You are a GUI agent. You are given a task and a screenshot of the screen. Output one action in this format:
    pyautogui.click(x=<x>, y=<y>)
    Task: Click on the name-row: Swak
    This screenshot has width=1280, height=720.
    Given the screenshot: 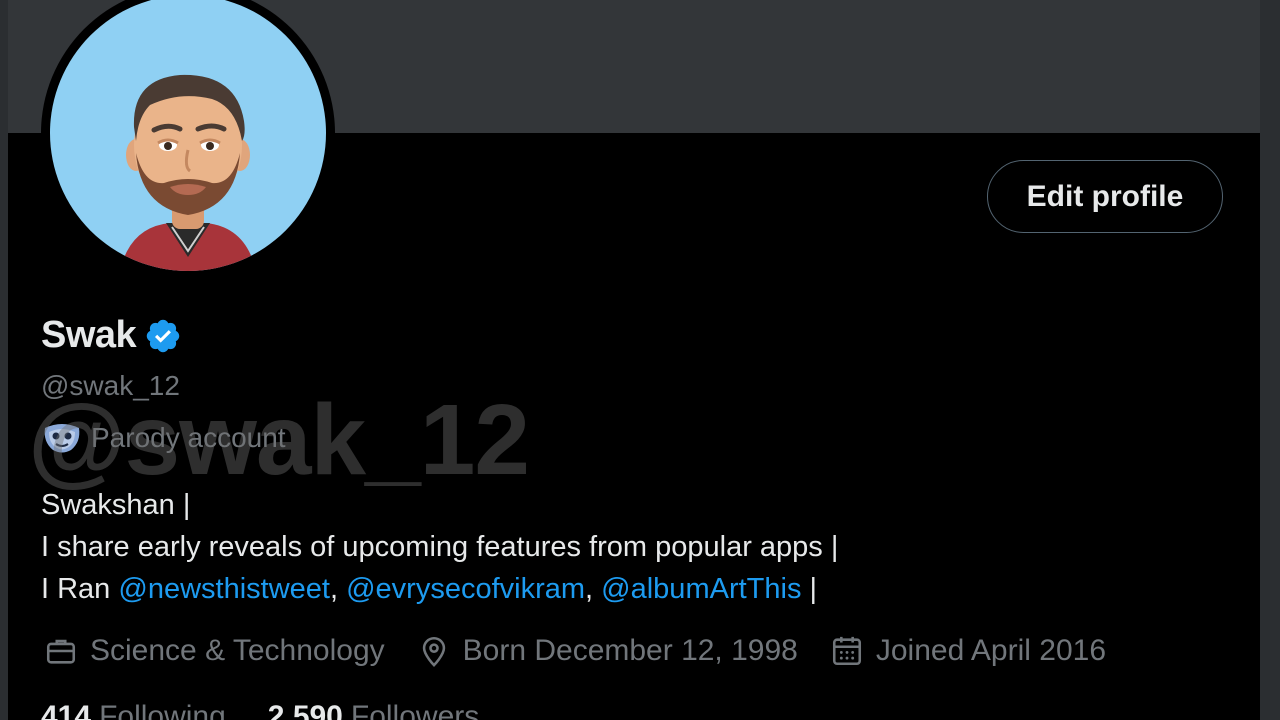 What is the action you would take?
    pyautogui.click(x=111, y=335)
    